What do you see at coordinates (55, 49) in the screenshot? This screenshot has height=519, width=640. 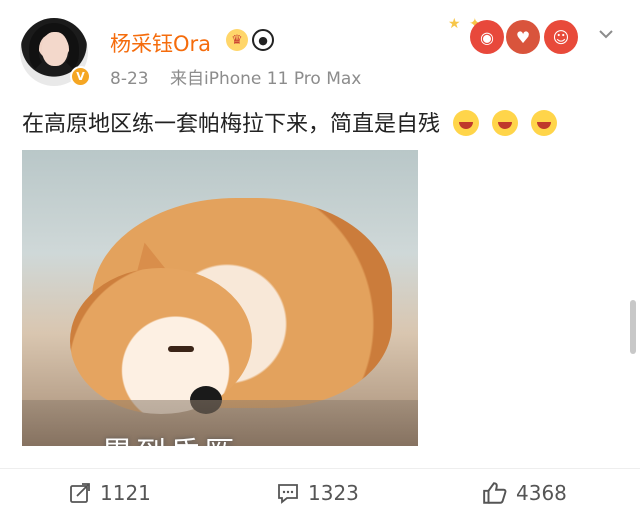 I see `avatar-face` at bounding box center [55, 49].